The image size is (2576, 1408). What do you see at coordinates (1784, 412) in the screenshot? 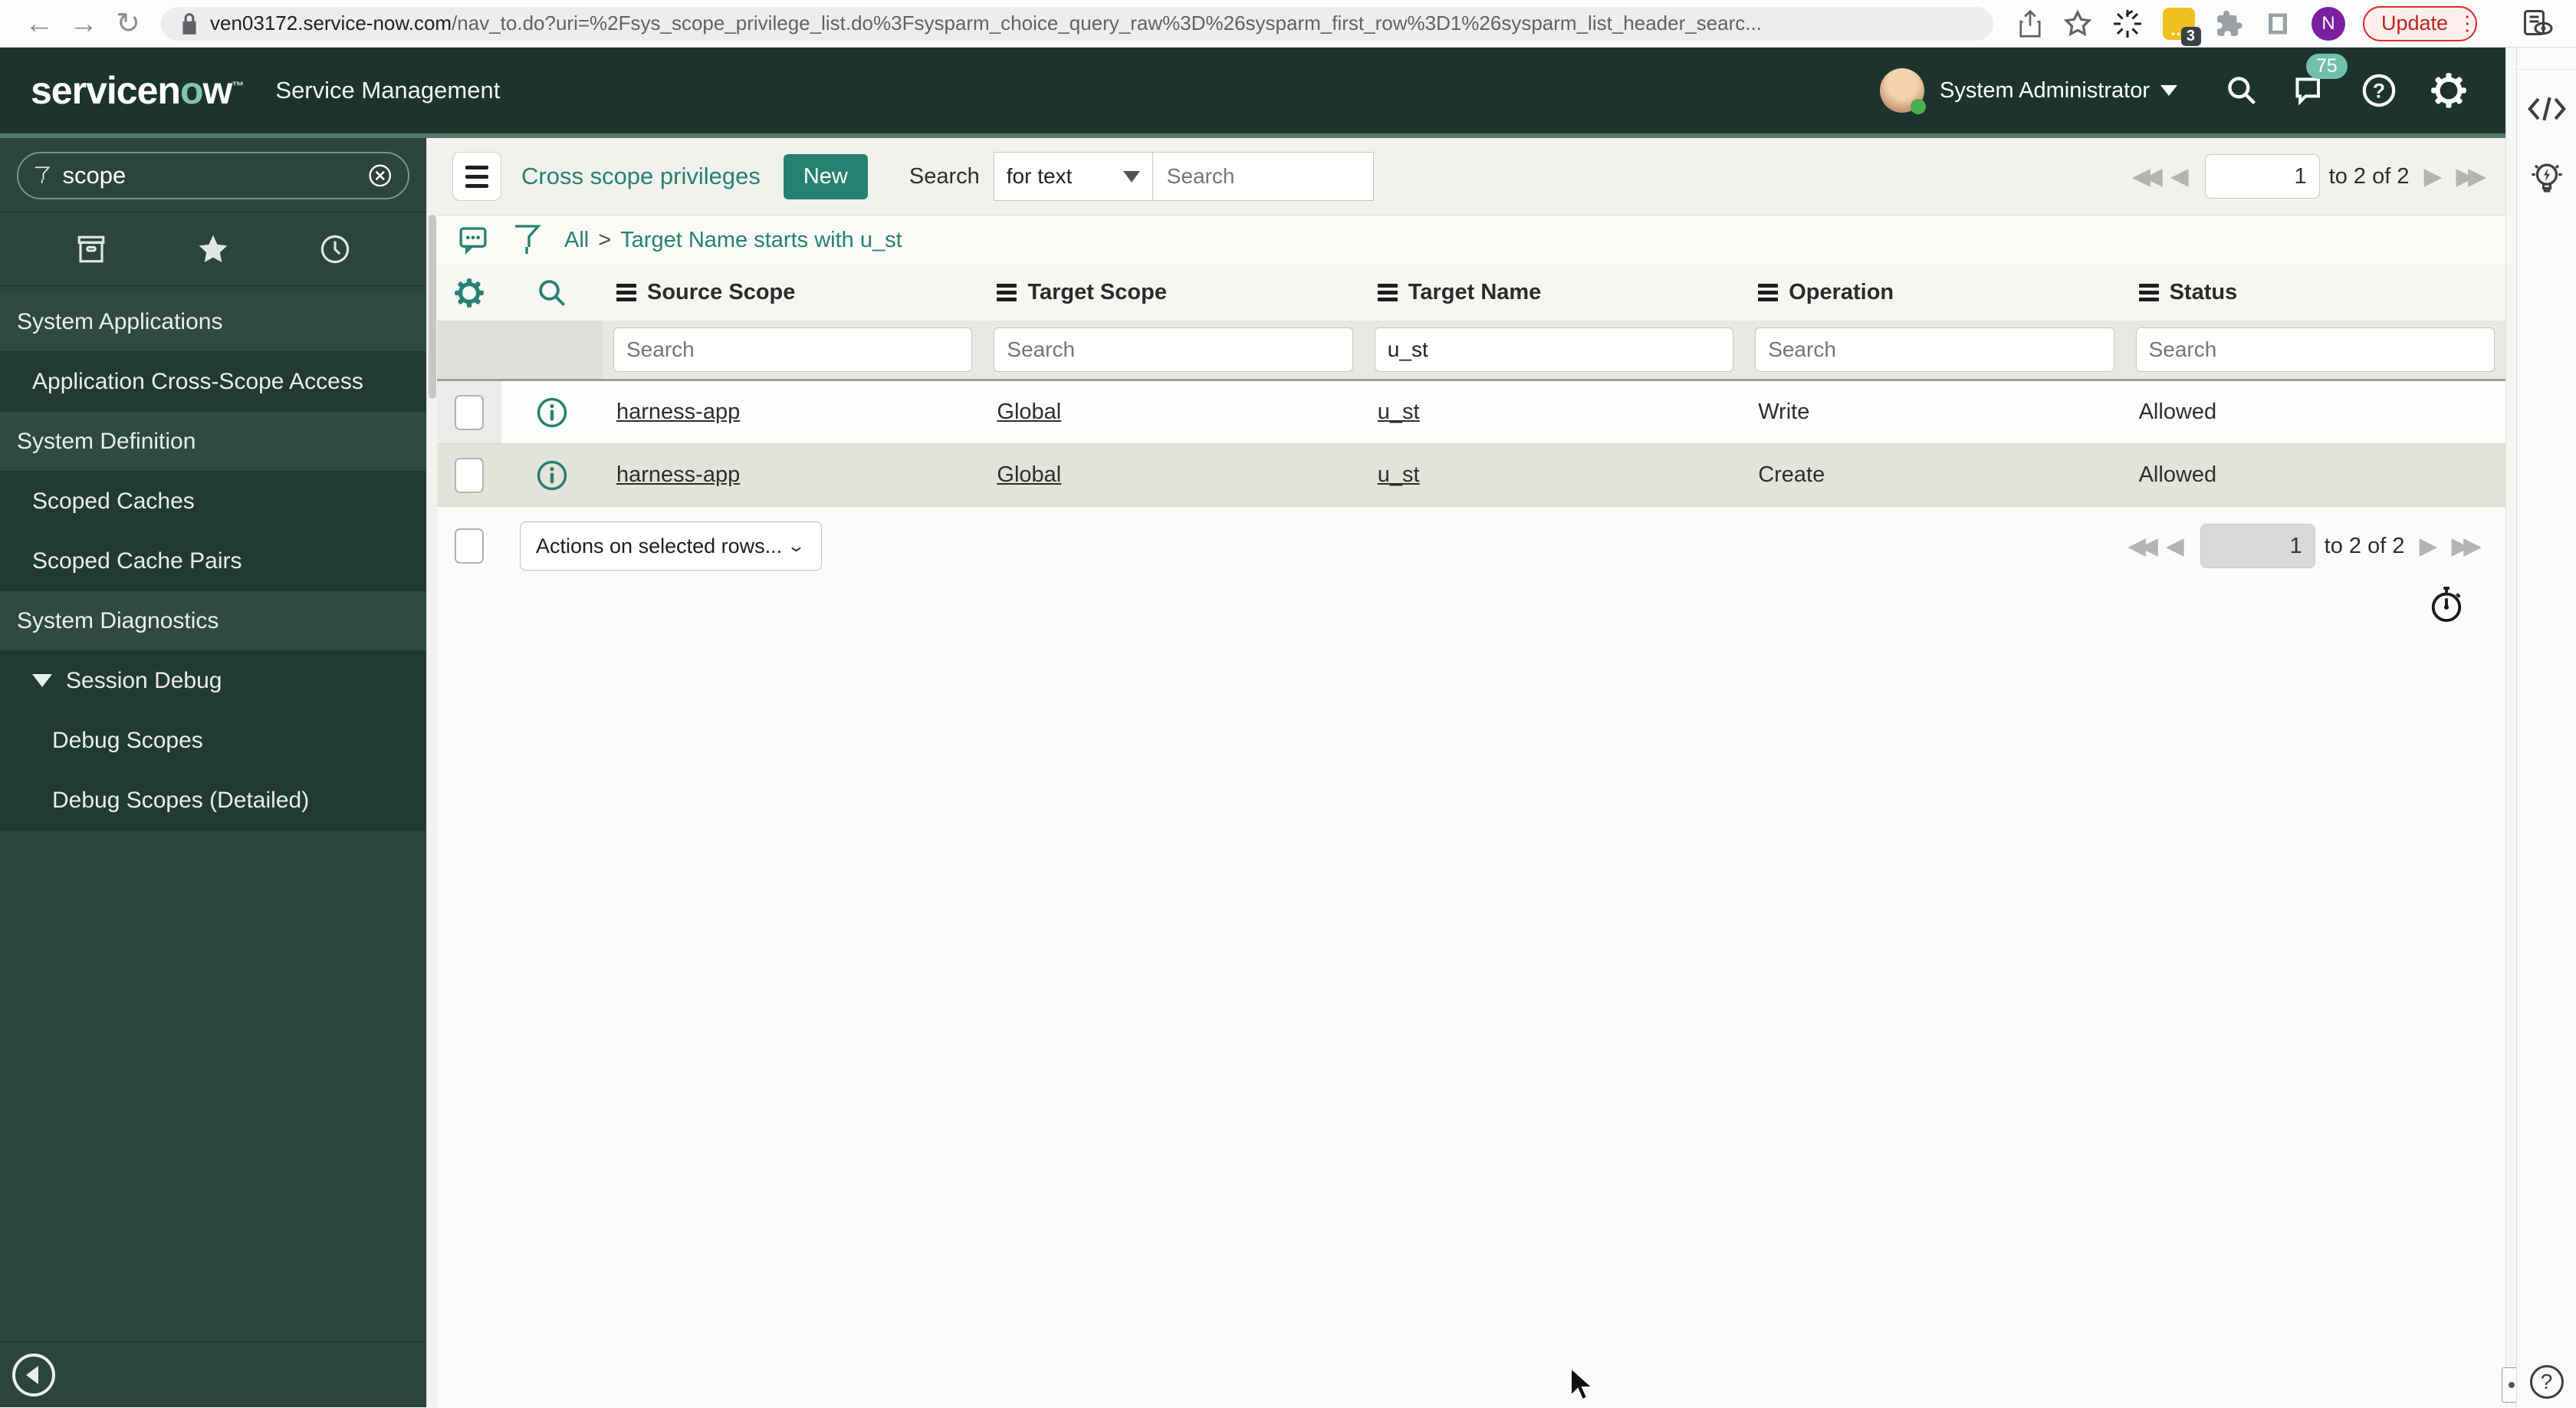
I see `cell-operation: Write` at bounding box center [1784, 412].